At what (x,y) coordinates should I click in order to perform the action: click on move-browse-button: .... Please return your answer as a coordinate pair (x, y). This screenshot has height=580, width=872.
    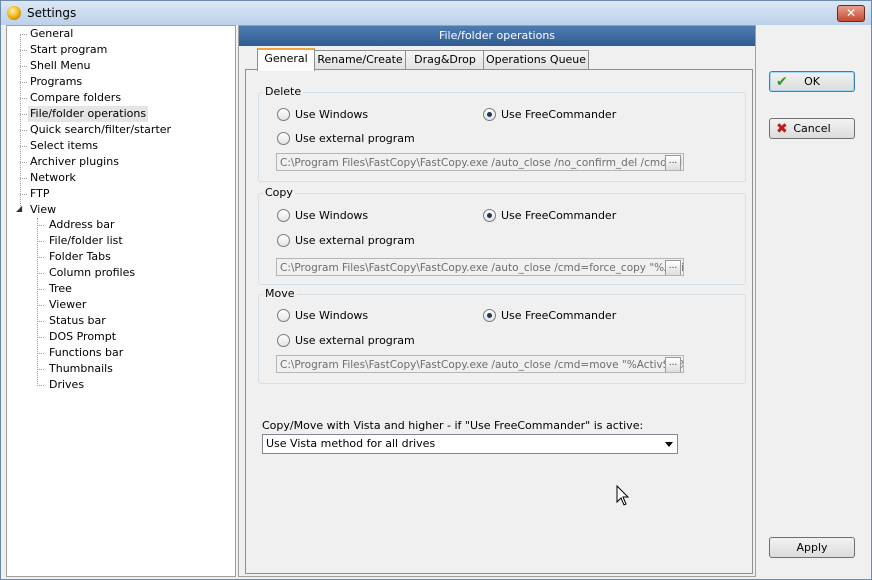
    Looking at the image, I should click on (673, 364).